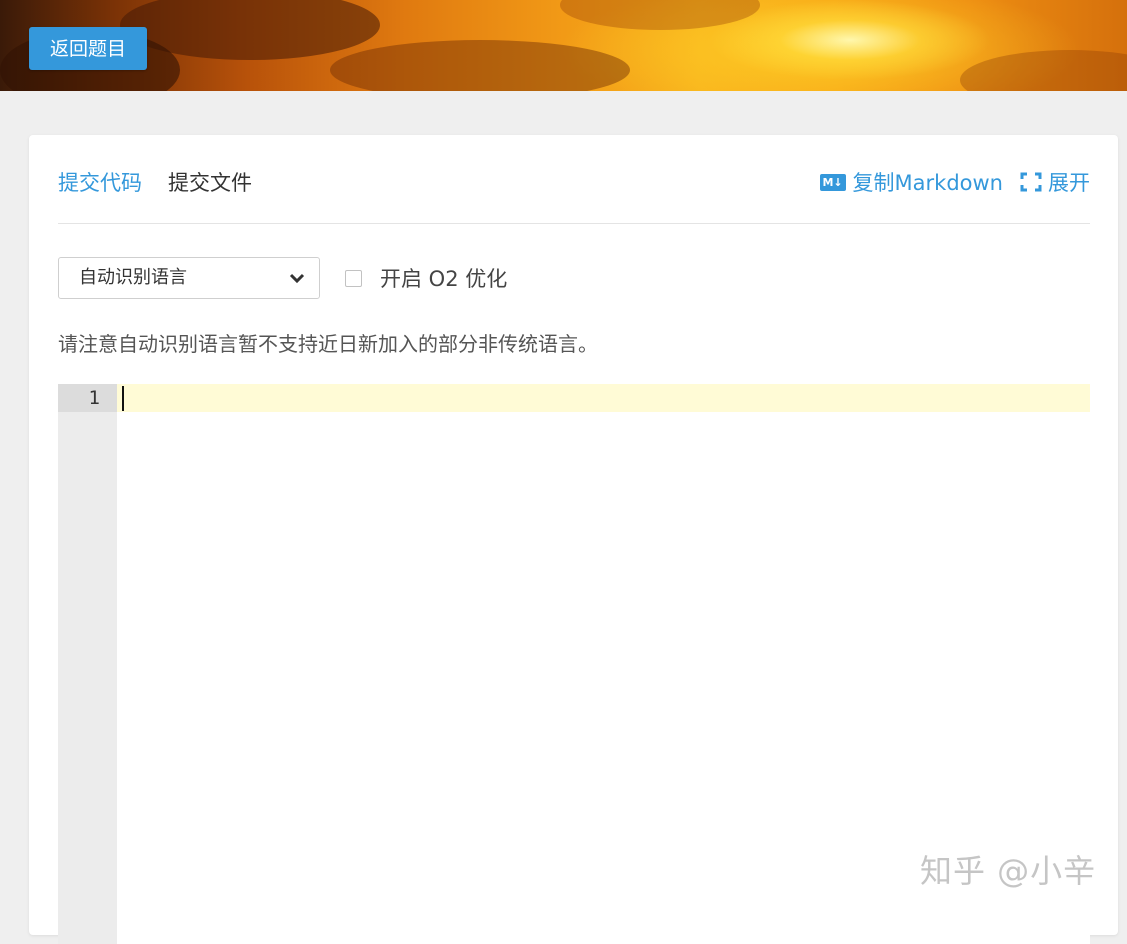 The width and height of the screenshot is (1127, 944). I want to click on line-number: 1, so click(87, 398).